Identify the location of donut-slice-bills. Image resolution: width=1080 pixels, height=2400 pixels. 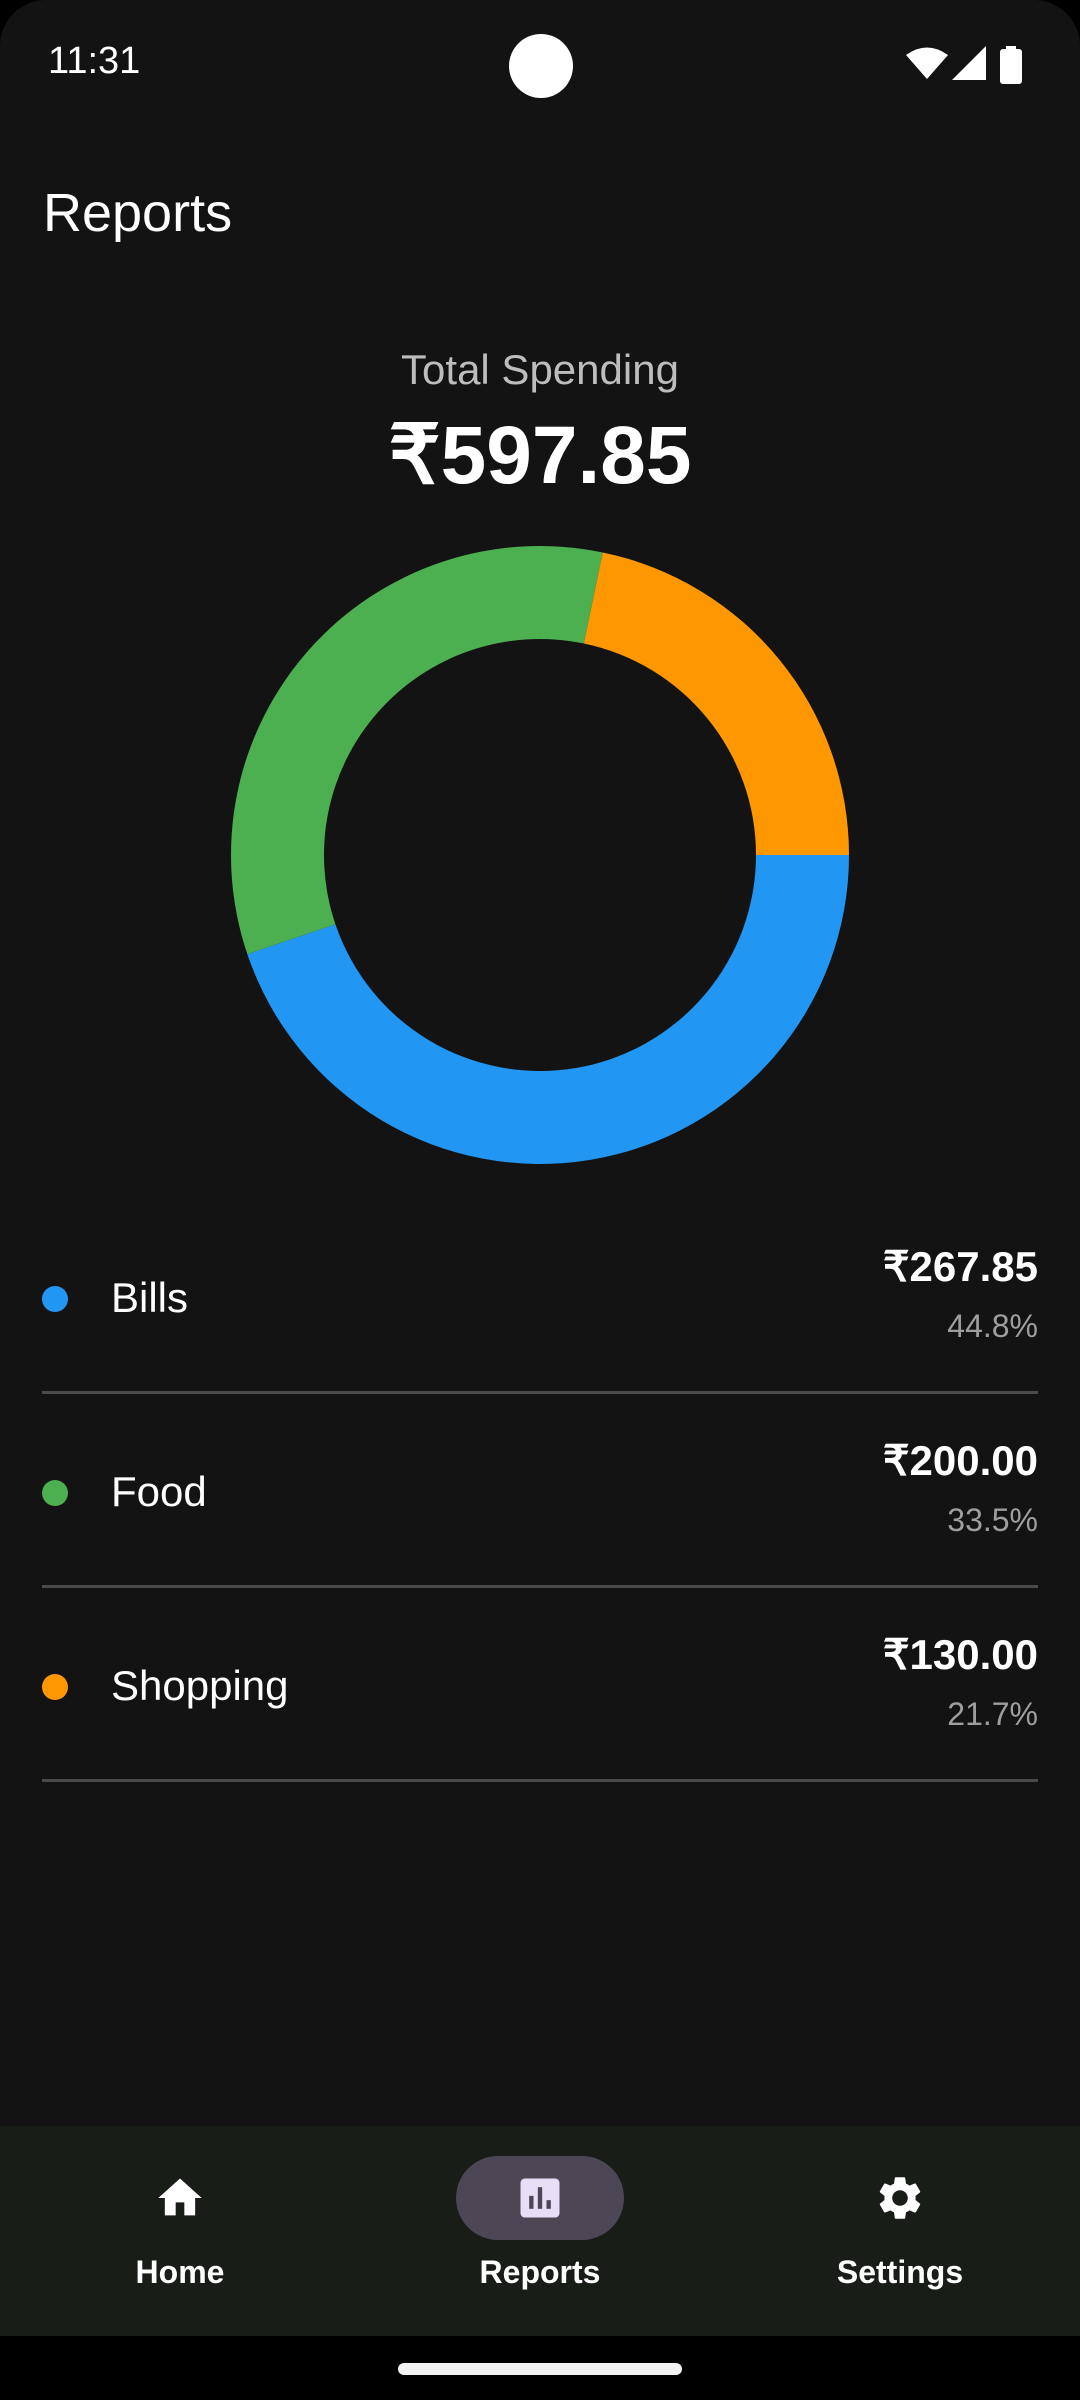
(548, 1009).